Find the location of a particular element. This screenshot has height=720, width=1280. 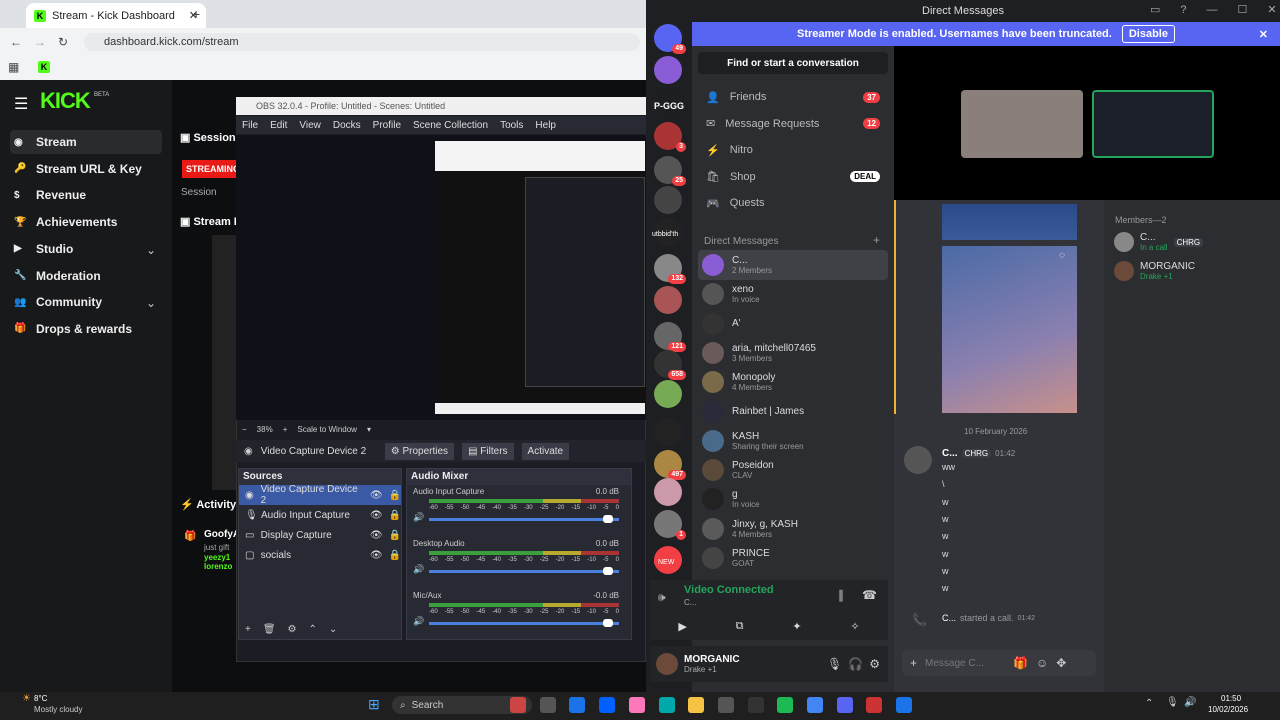

zoom-in-icon: + is located at coordinates (285, 429).